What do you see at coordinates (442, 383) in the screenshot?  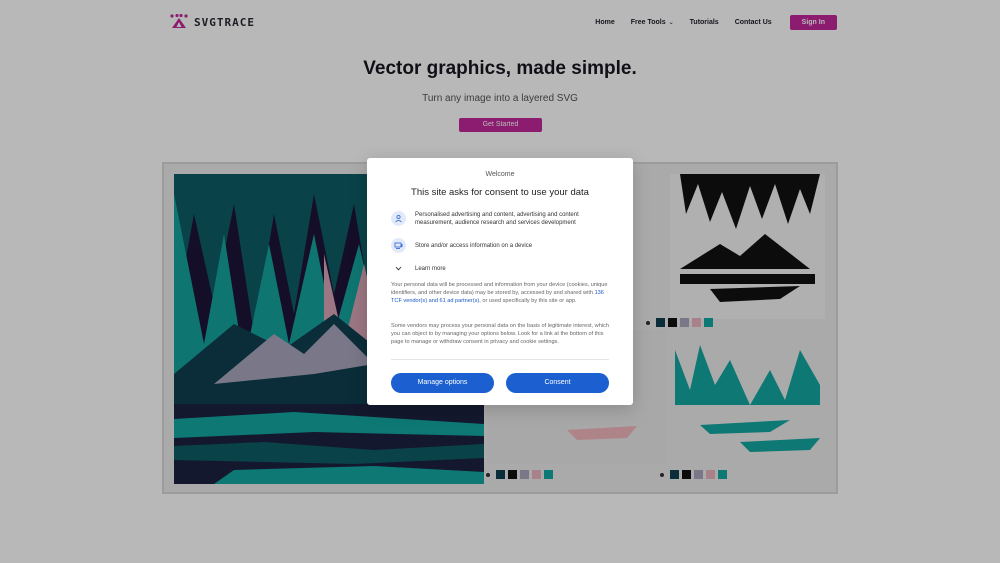 I see `manage-options-button: Manage options` at bounding box center [442, 383].